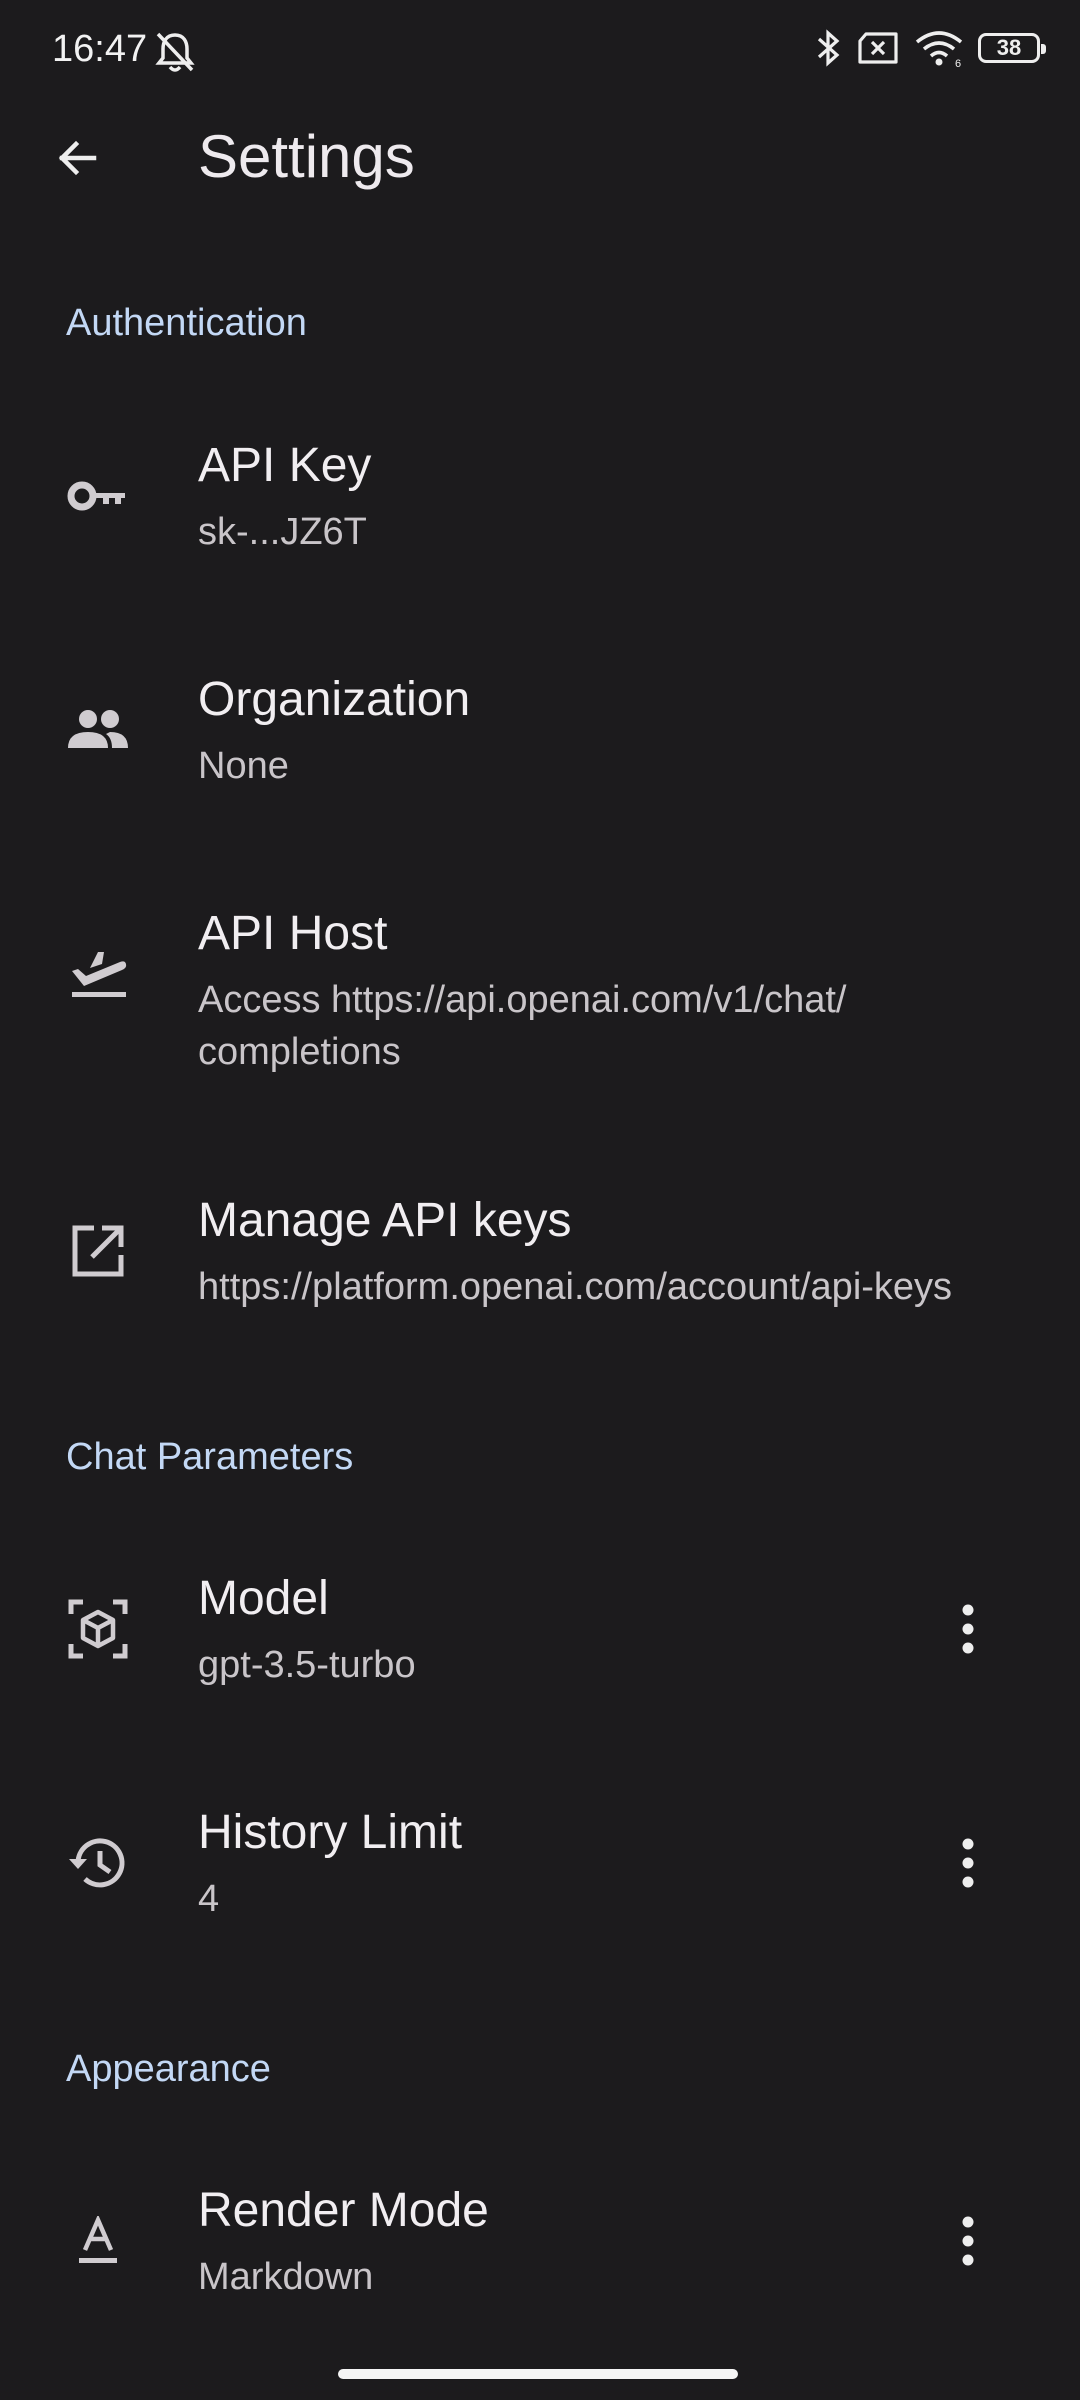 This screenshot has height=2400, width=1080. Describe the element at coordinates (285, 465) in the screenshot. I see `api-key-title: API Key` at that location.